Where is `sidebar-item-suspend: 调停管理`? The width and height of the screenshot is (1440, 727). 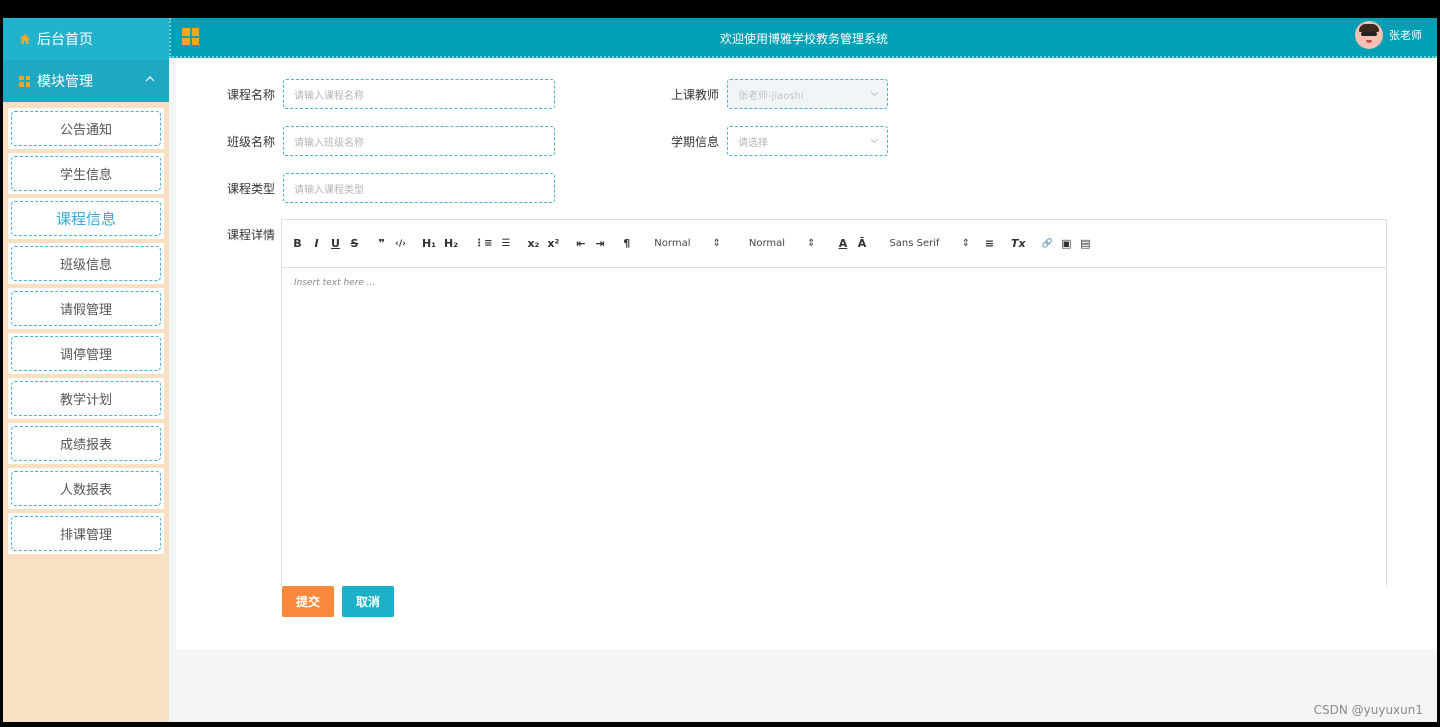
sidebar-item-suspend: 调停管理 is located at coordinates (86, 353).